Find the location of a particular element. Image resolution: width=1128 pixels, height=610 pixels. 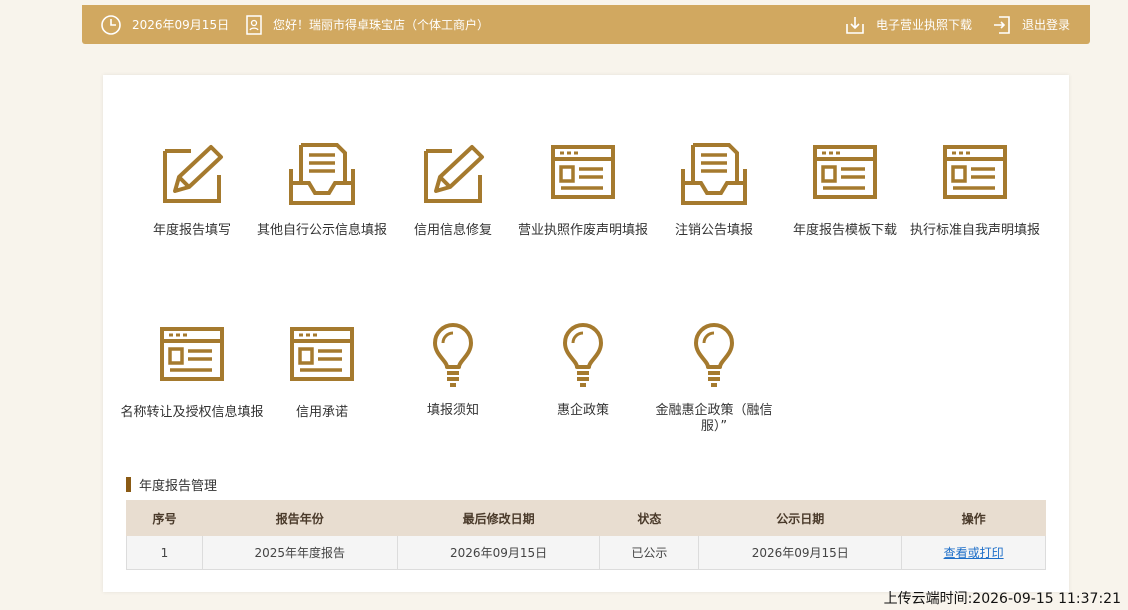

tile-label: 执行标准自我声明填报 is located at coordinates (974, 230).